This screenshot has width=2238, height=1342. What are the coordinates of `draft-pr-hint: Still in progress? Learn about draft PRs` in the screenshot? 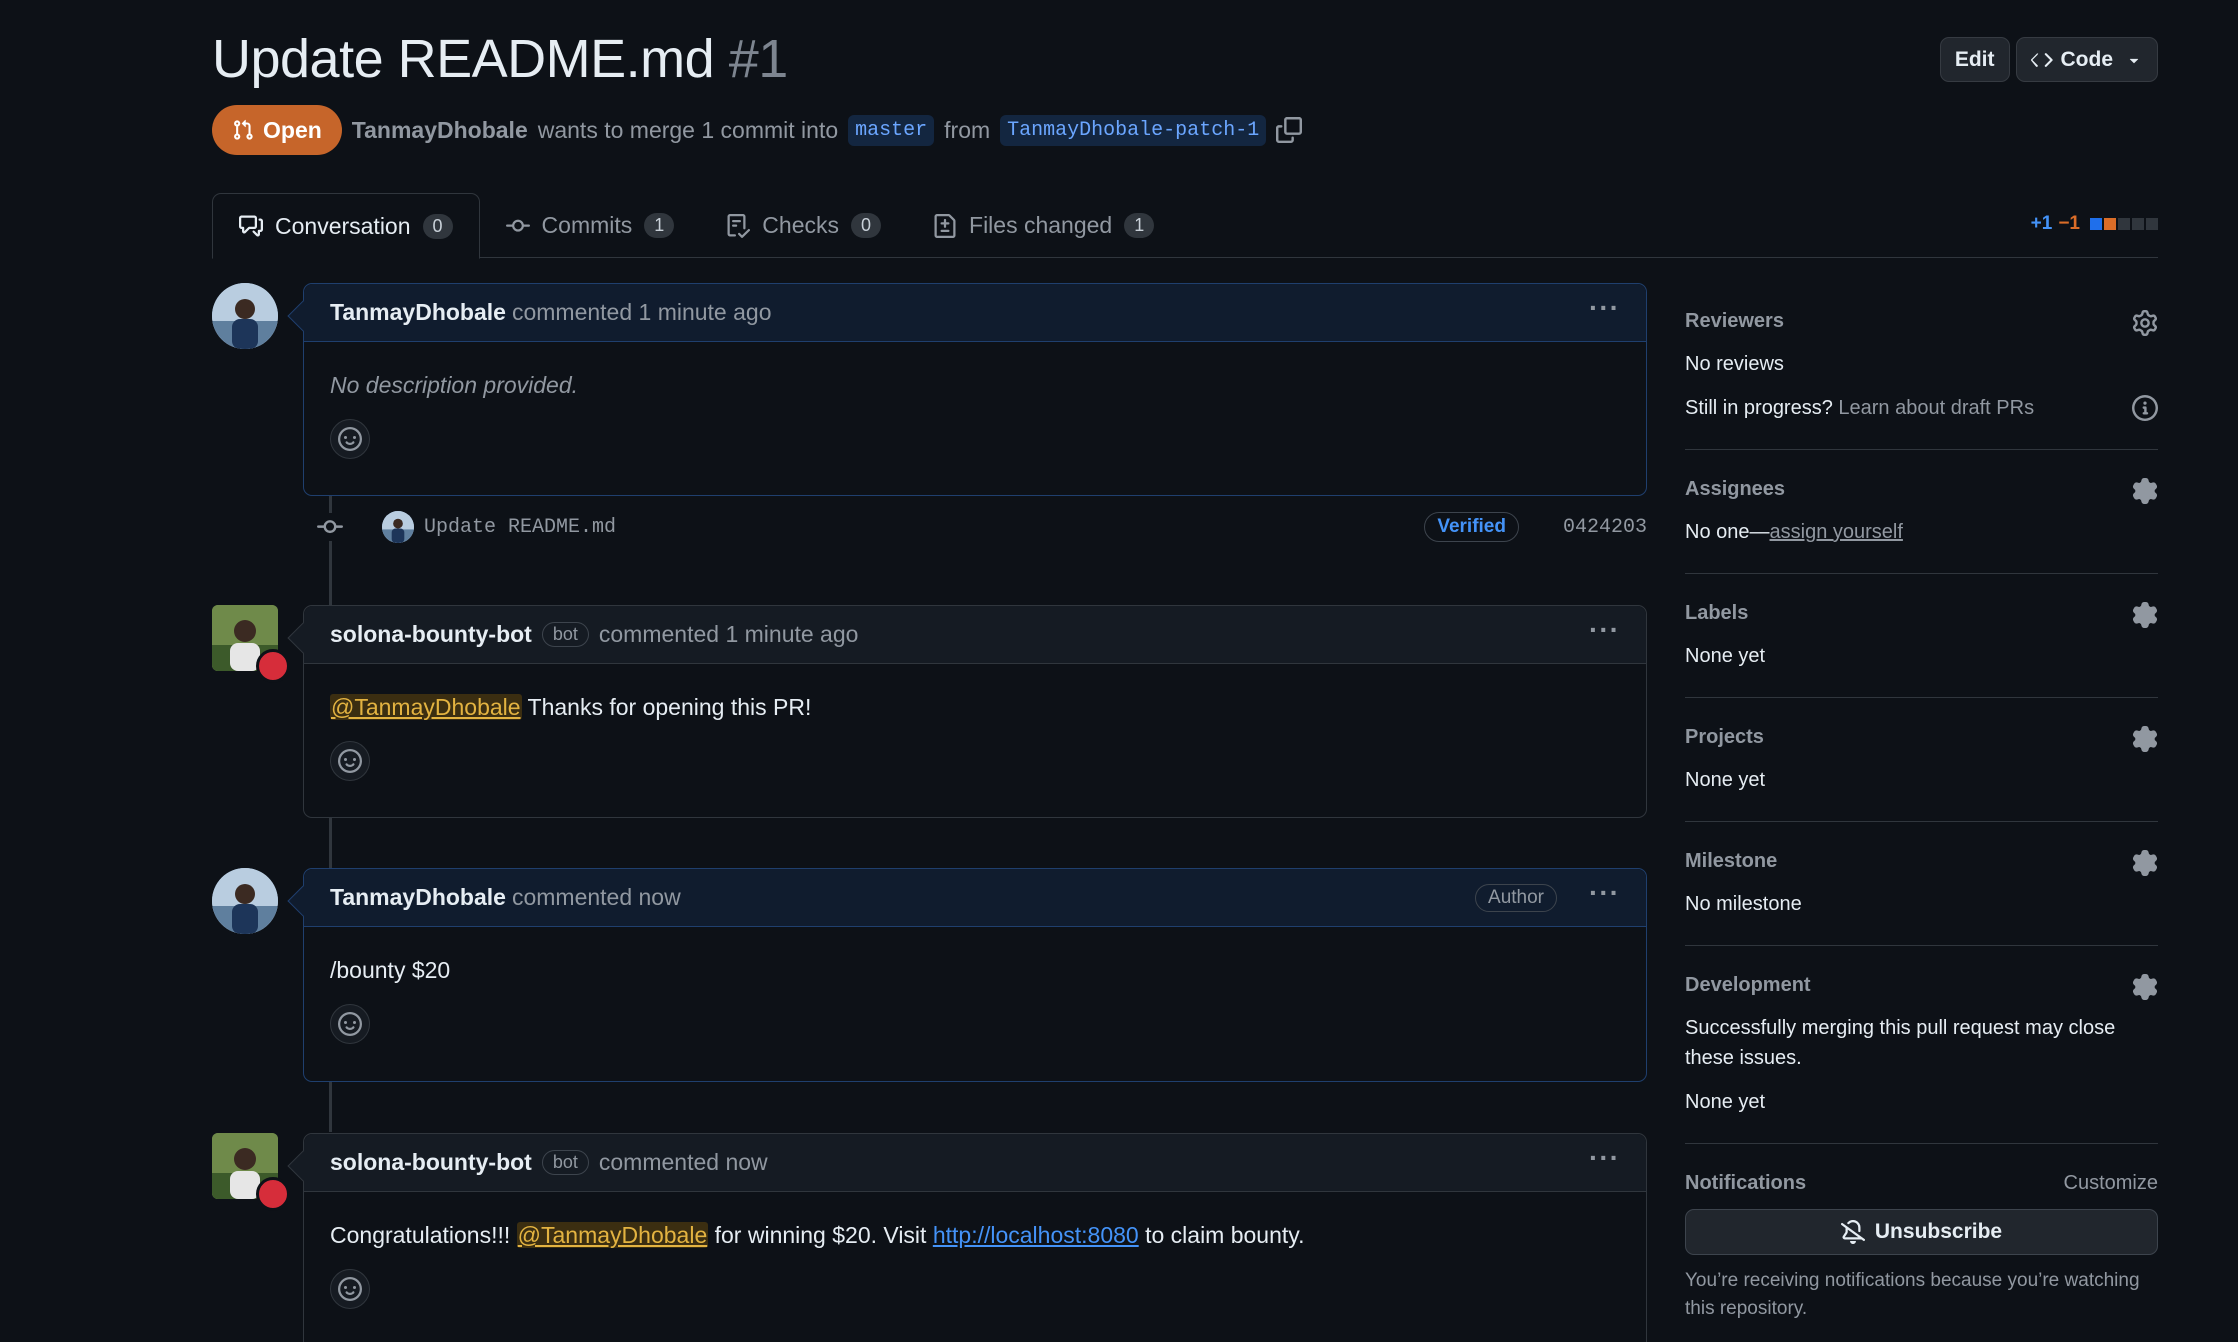 It's located at (1921, 408).